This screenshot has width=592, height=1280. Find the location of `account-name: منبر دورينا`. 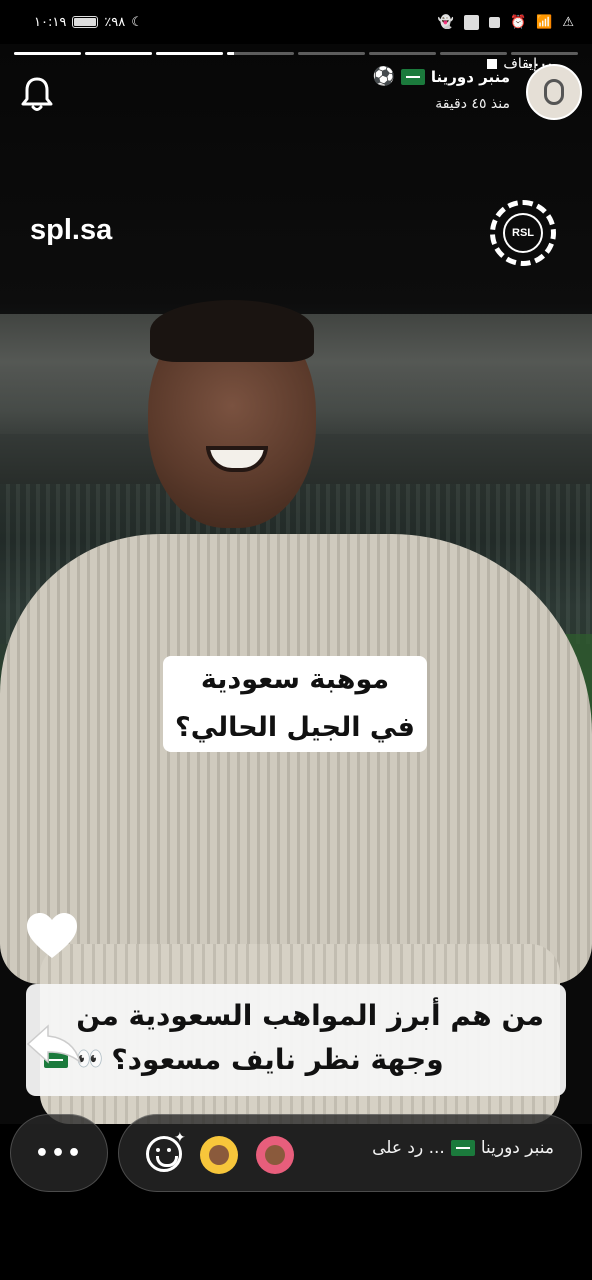

account-name: منبر دورينا is located at coordinates (470, 76).